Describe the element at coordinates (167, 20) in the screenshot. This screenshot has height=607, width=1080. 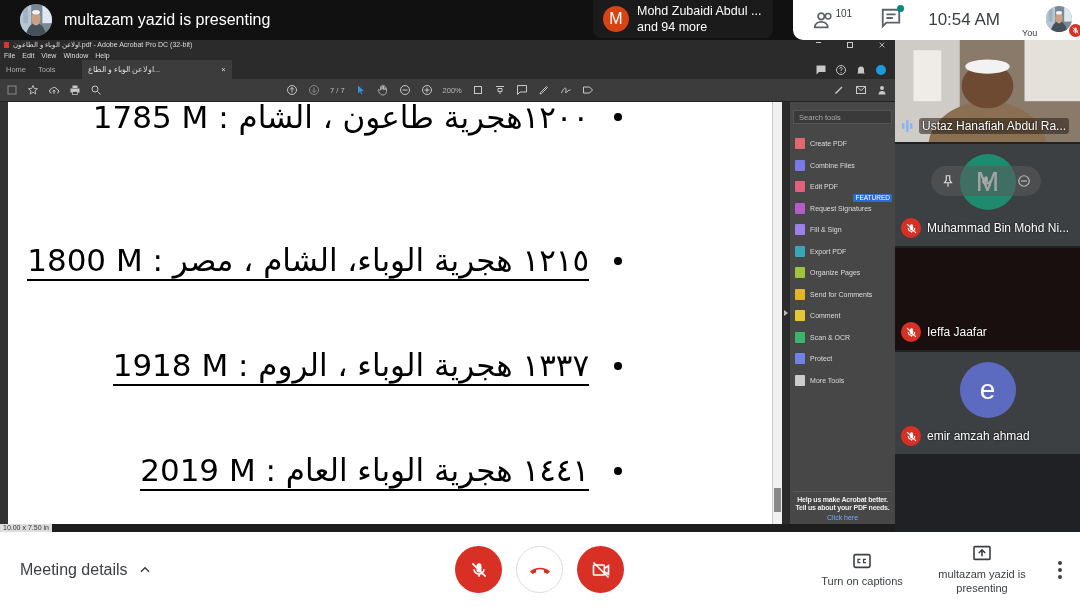
I see `presenter-status: multazam yazid is presenting` at that location.